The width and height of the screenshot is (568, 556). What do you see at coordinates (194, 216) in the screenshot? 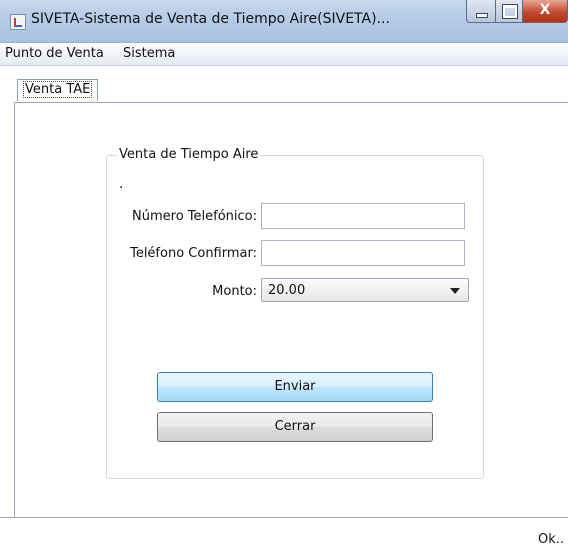
I see `phone-number-label: Número Telefónico:` at bounding box center [194, 216].